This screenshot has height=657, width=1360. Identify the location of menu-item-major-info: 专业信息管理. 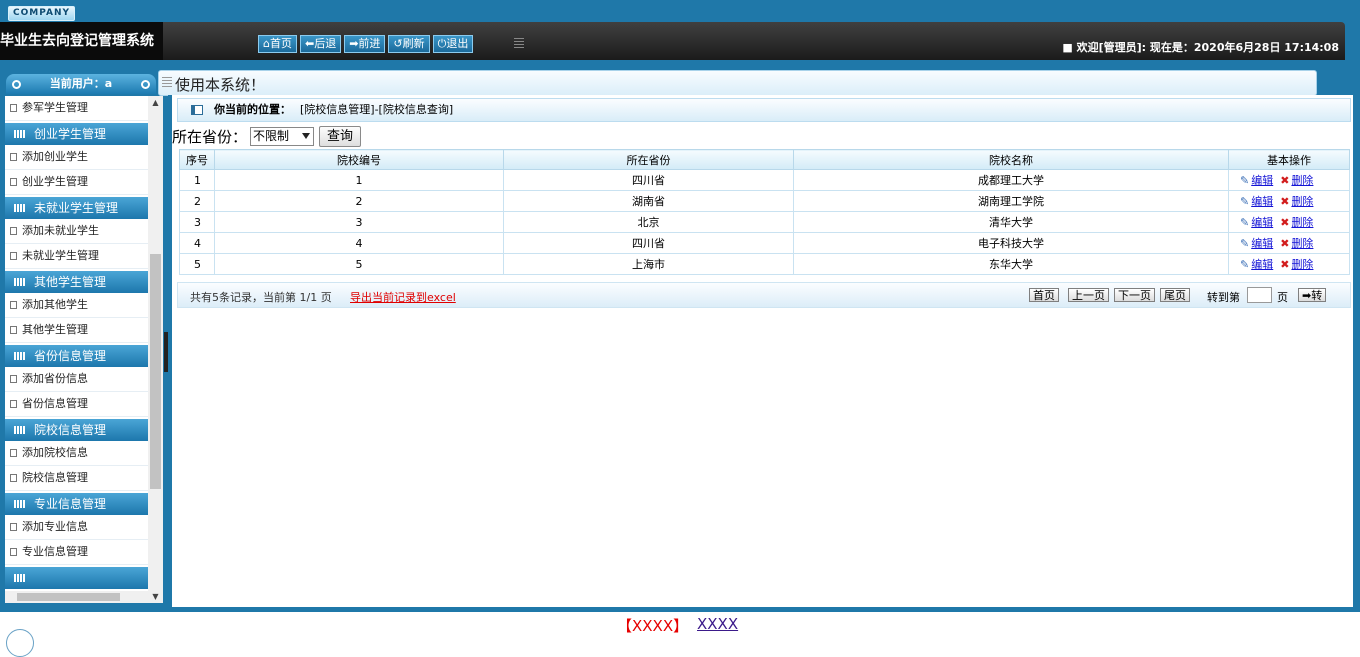
(76, 552).